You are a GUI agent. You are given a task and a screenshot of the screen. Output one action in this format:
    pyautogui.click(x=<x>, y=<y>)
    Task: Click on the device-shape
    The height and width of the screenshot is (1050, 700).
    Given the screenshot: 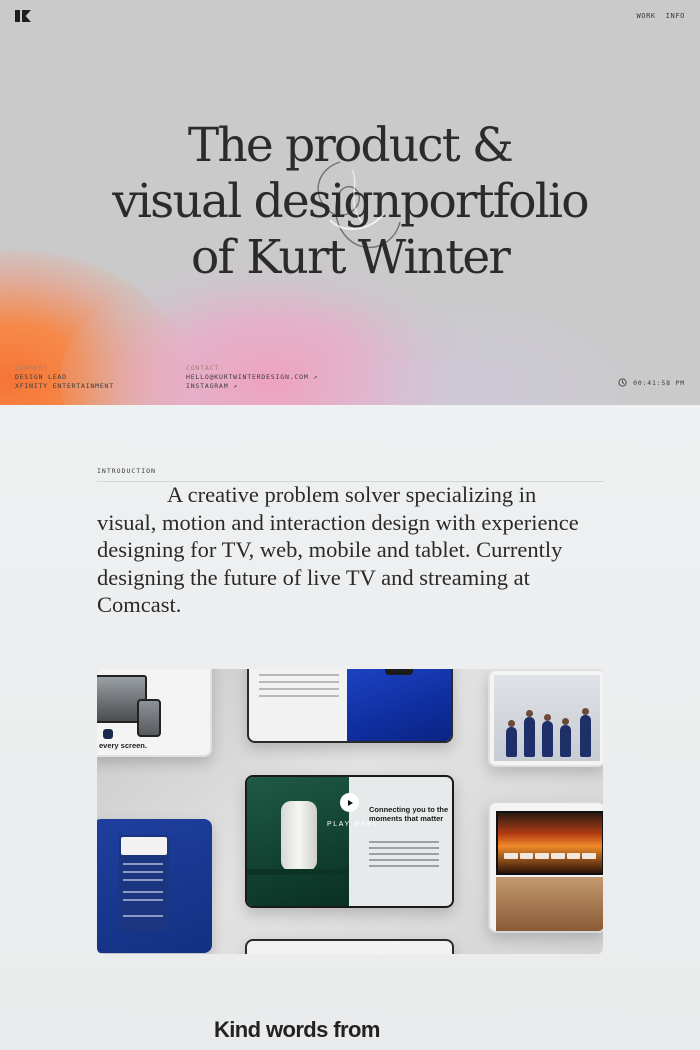 What is the action you would take?
    pyautogui.click(x=399, y=672)
    